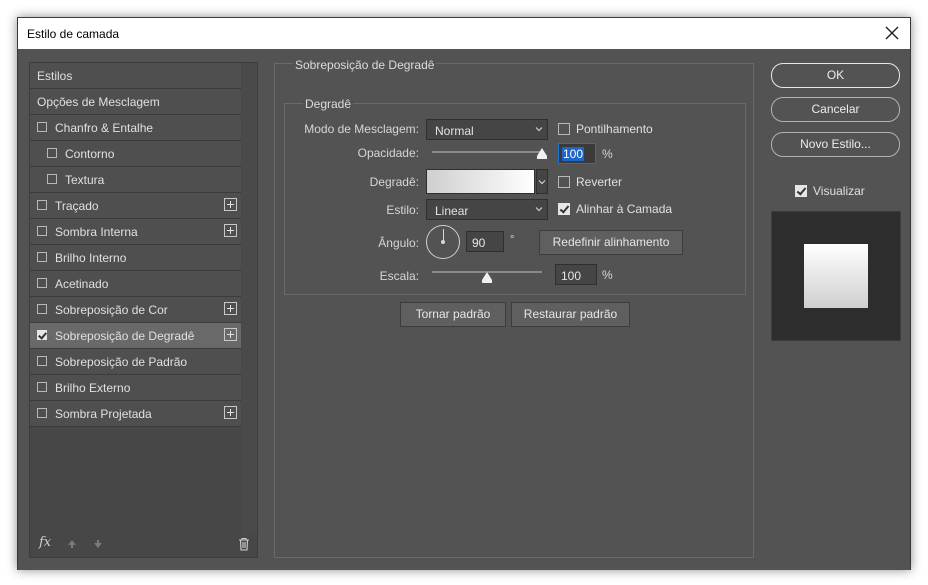 The width and height of the screenshot is (928, 585). I want to click on style-item-inner-shadow: Sombra Interna, so click(135, 232).